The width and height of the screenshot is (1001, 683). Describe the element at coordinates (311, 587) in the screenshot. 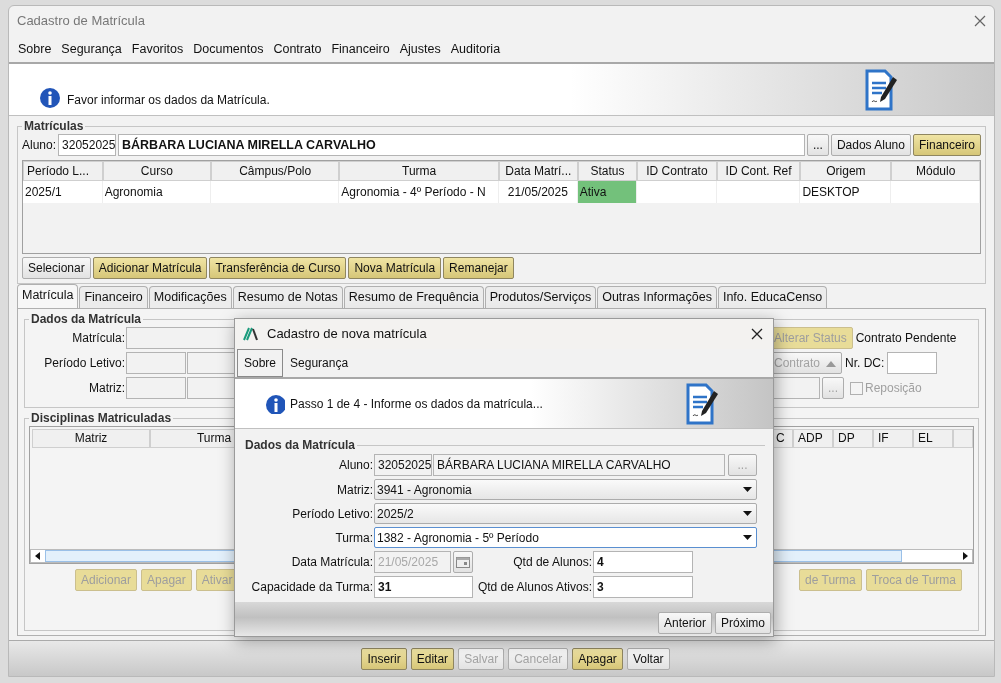

I see `field-label: Capacidade da Turma:` at that location.